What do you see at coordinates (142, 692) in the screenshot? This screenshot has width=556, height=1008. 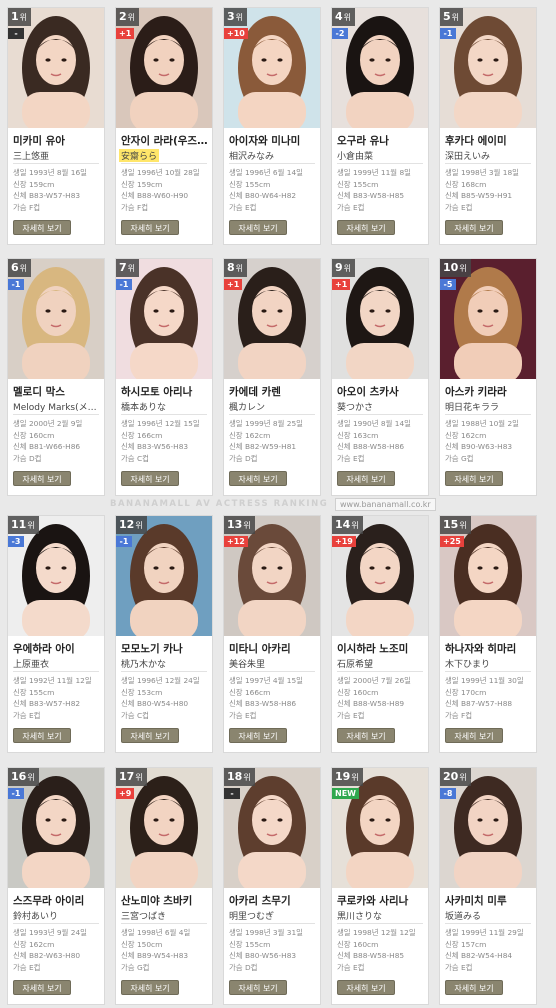 I see `height: 신장 153cm` at bounding box center [142, 692].